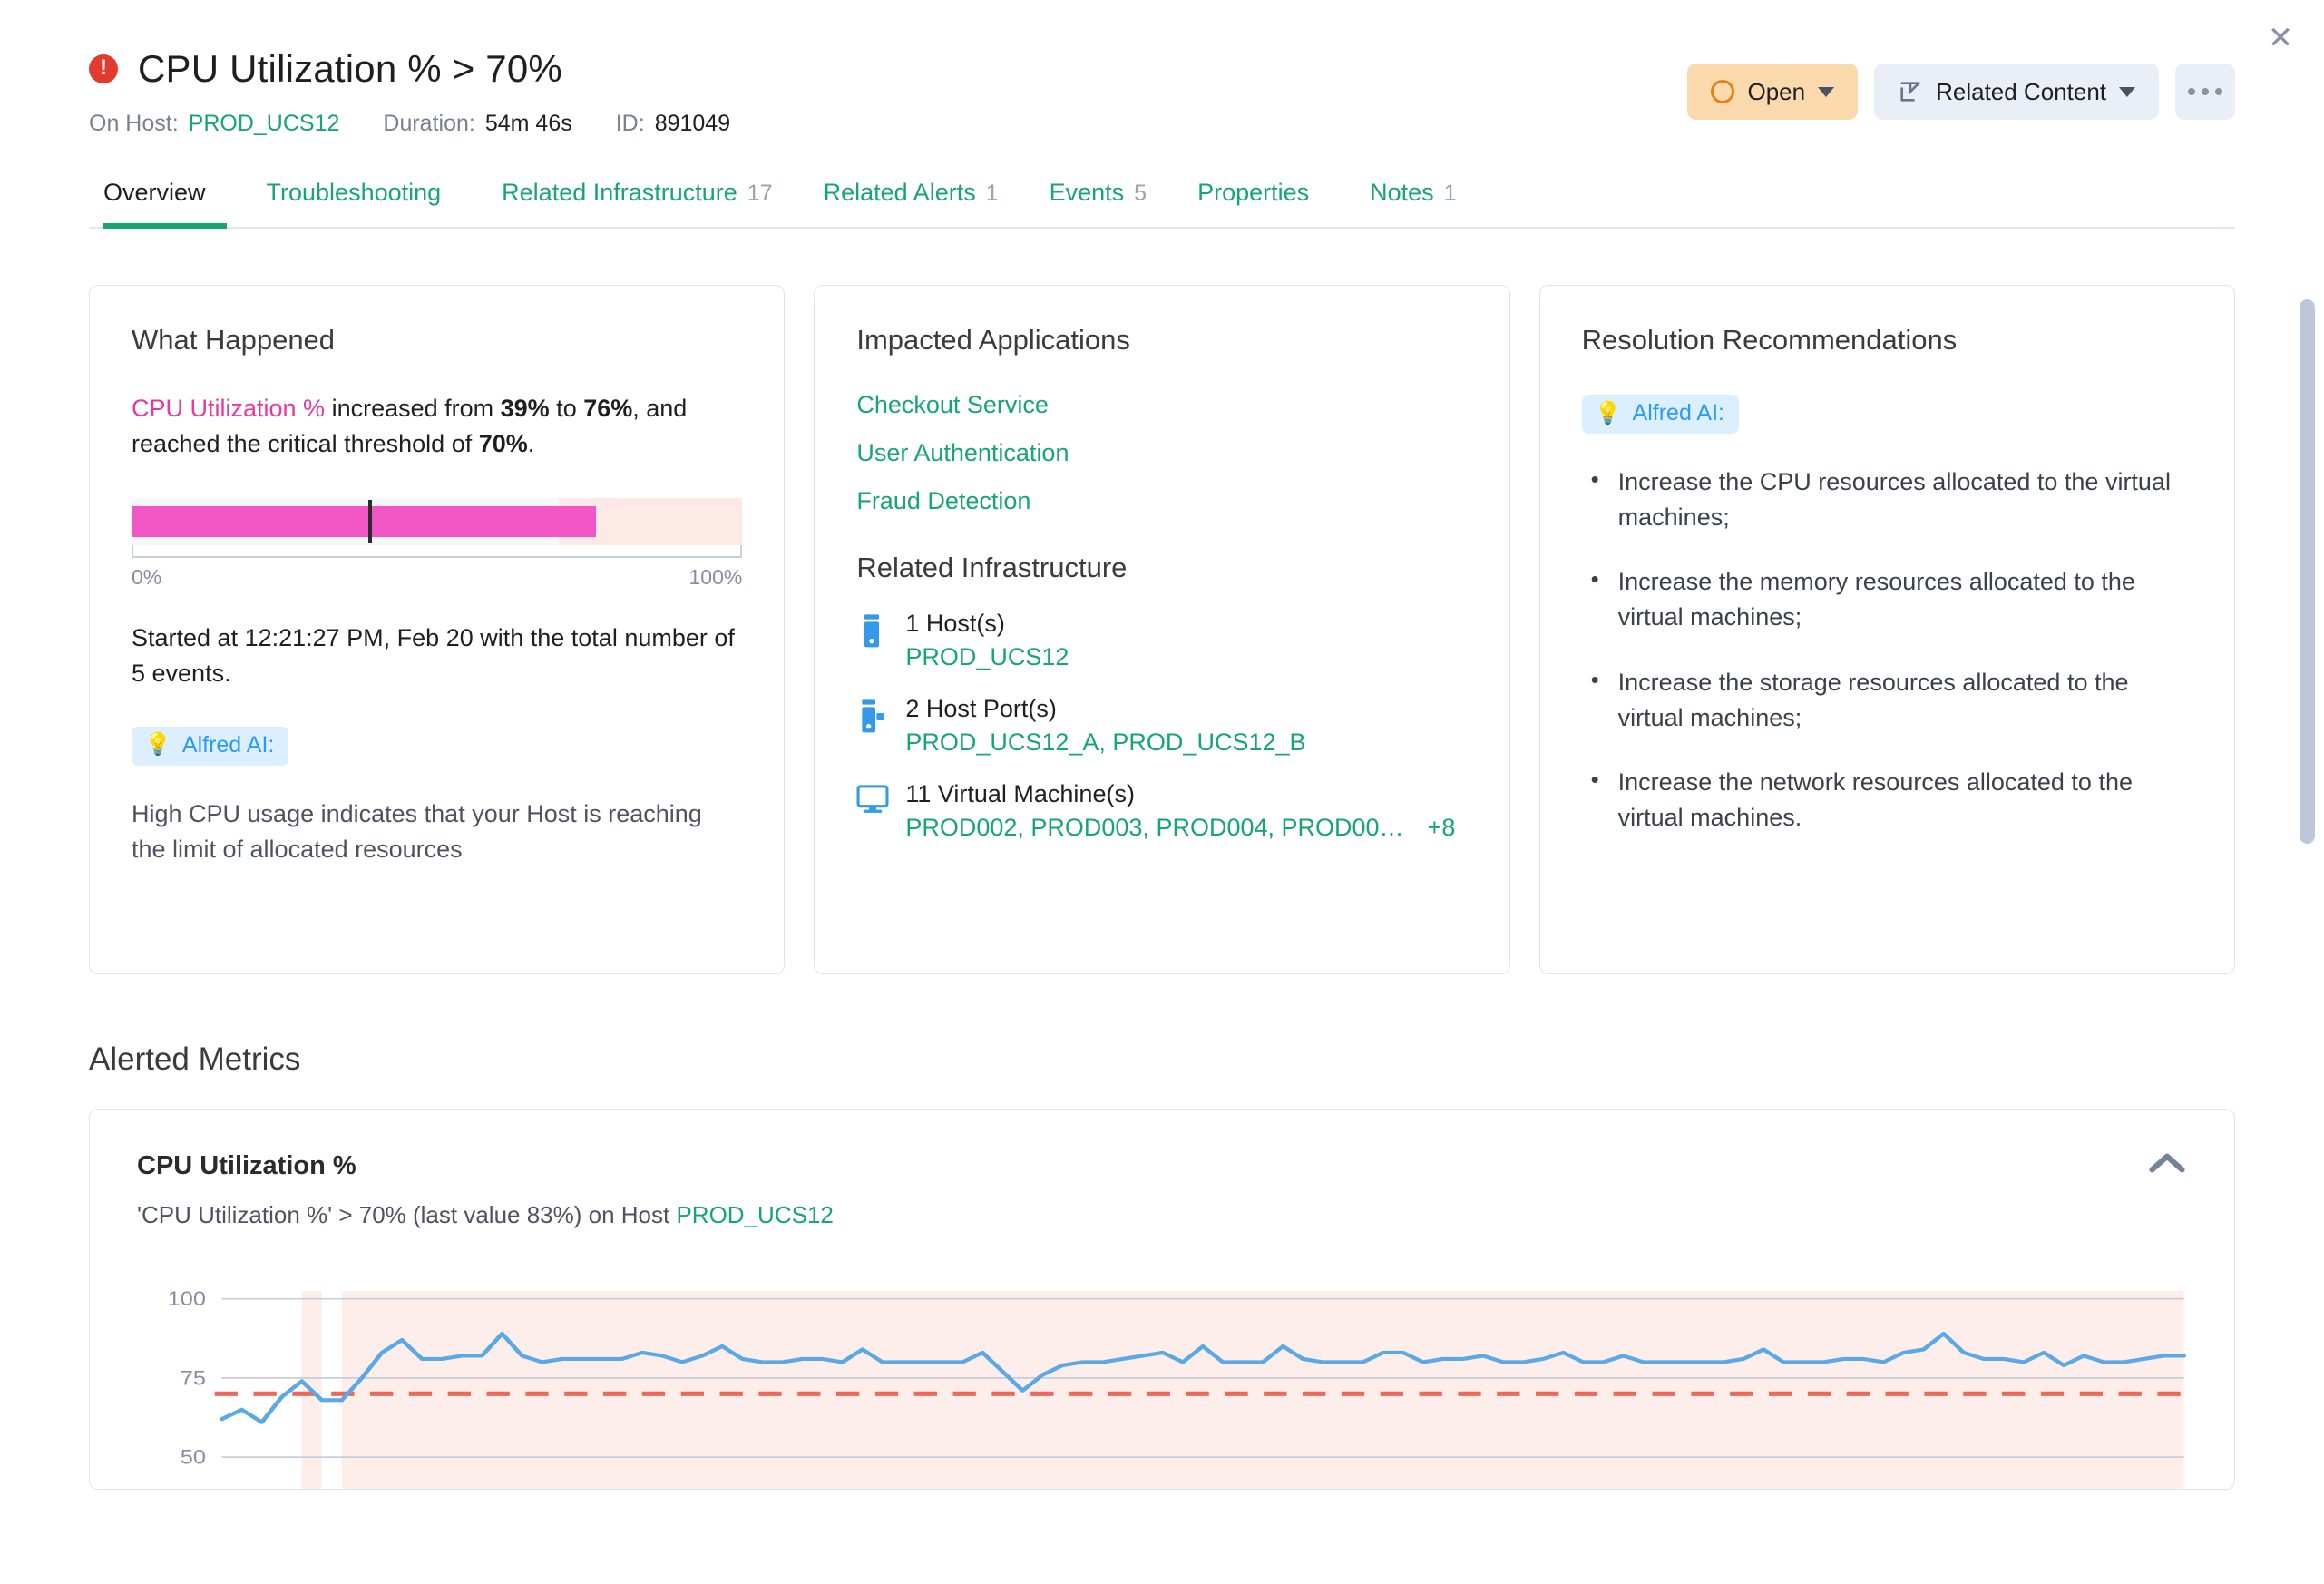  I want to click on gauge-track, so click(437, 522).